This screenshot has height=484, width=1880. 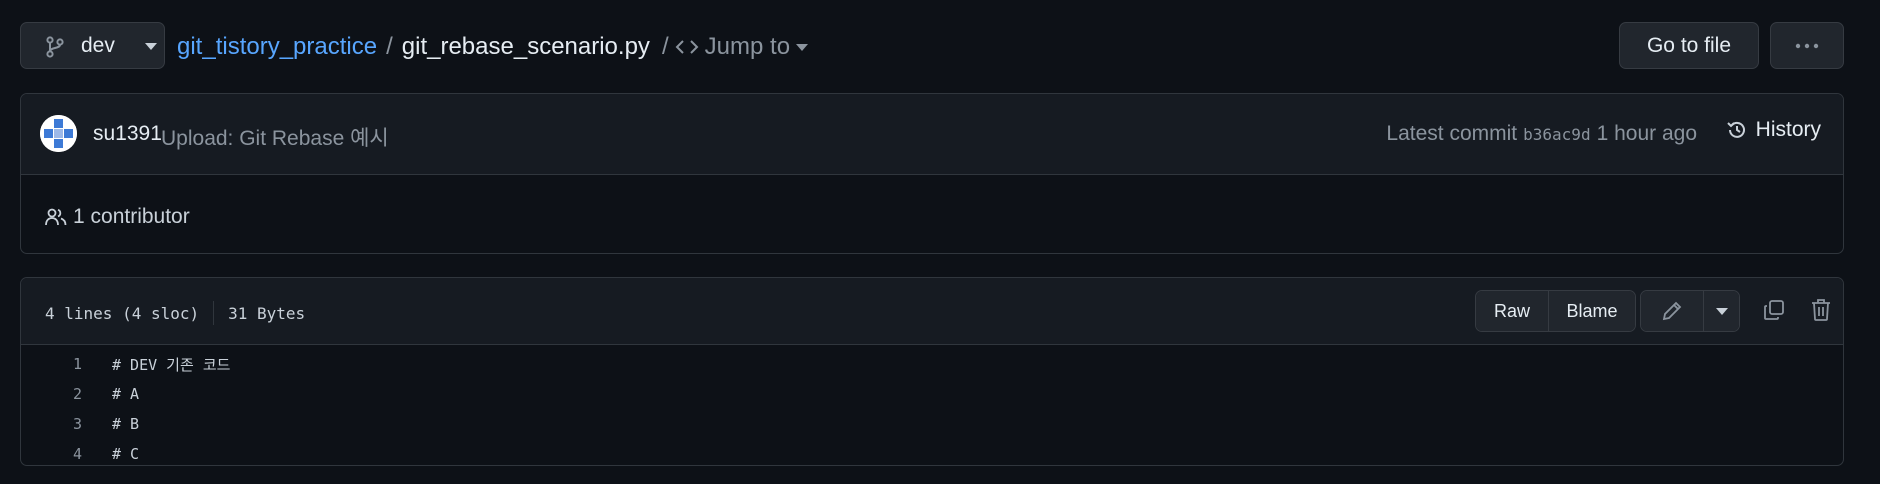 I want to click on line-number: 3, so click(x=51, y=424).